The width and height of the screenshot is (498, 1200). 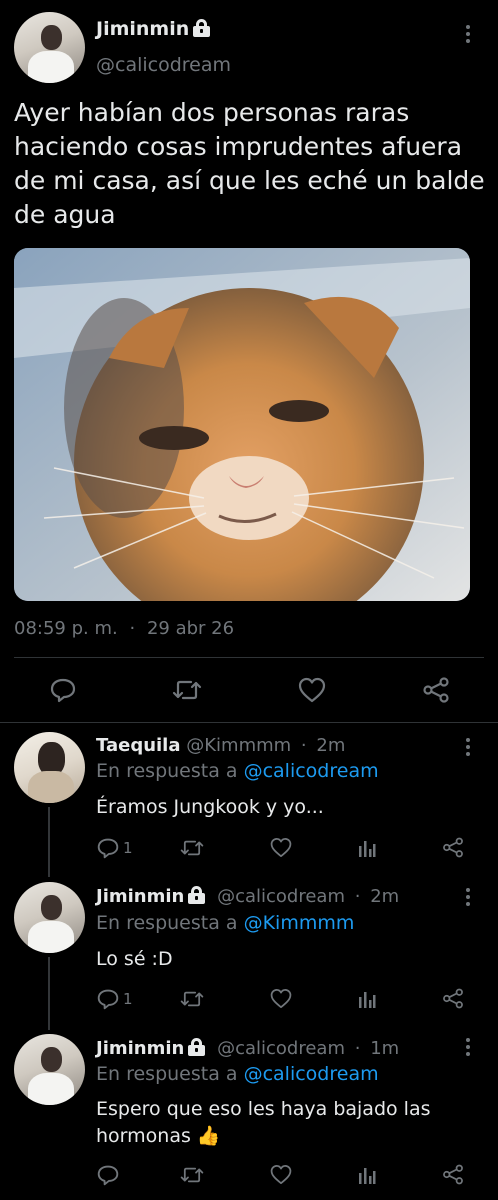 I want to click on reply-context: En respuesta a @Kimmmm, so click(x=225, y=923).